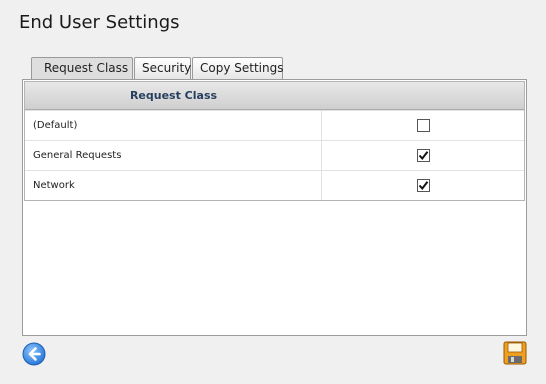  I want to click on row-label: Network, so click(173, 185).